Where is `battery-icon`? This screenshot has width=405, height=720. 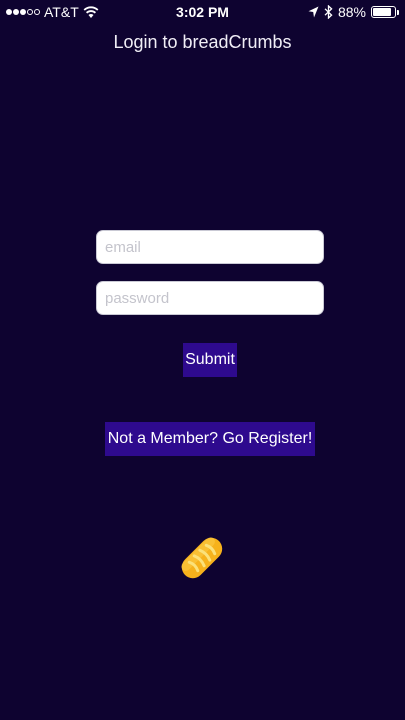
battery-icon is located at coordinates (385, 12).